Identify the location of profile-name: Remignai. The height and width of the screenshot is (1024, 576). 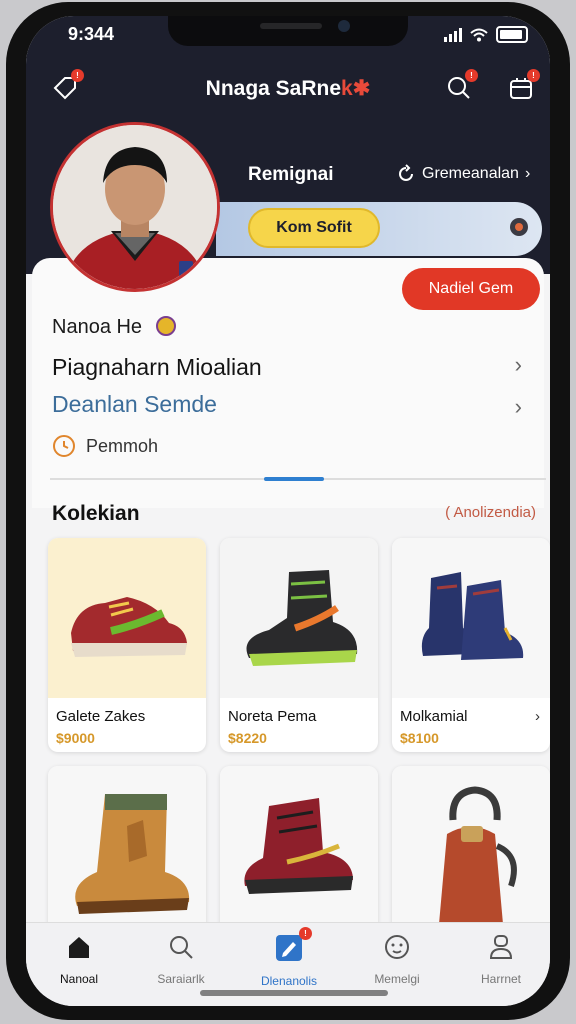
(291, 174).